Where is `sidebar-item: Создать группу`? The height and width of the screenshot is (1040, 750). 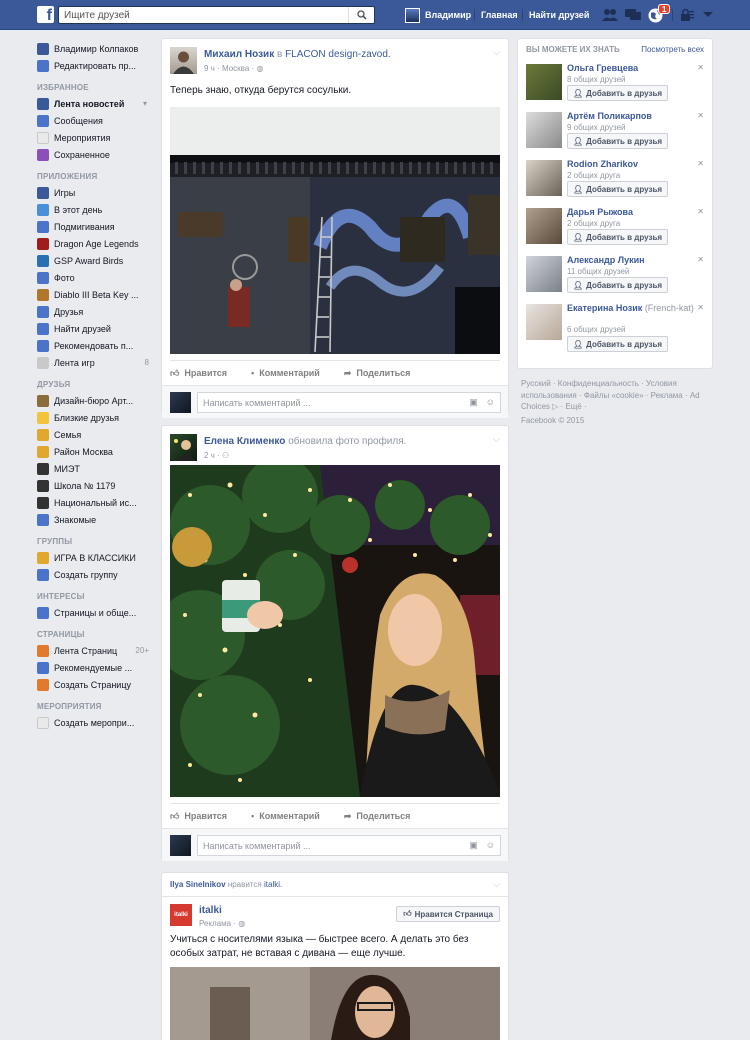 sidebar-item: Создать группу is located at coordinates (94, 574).